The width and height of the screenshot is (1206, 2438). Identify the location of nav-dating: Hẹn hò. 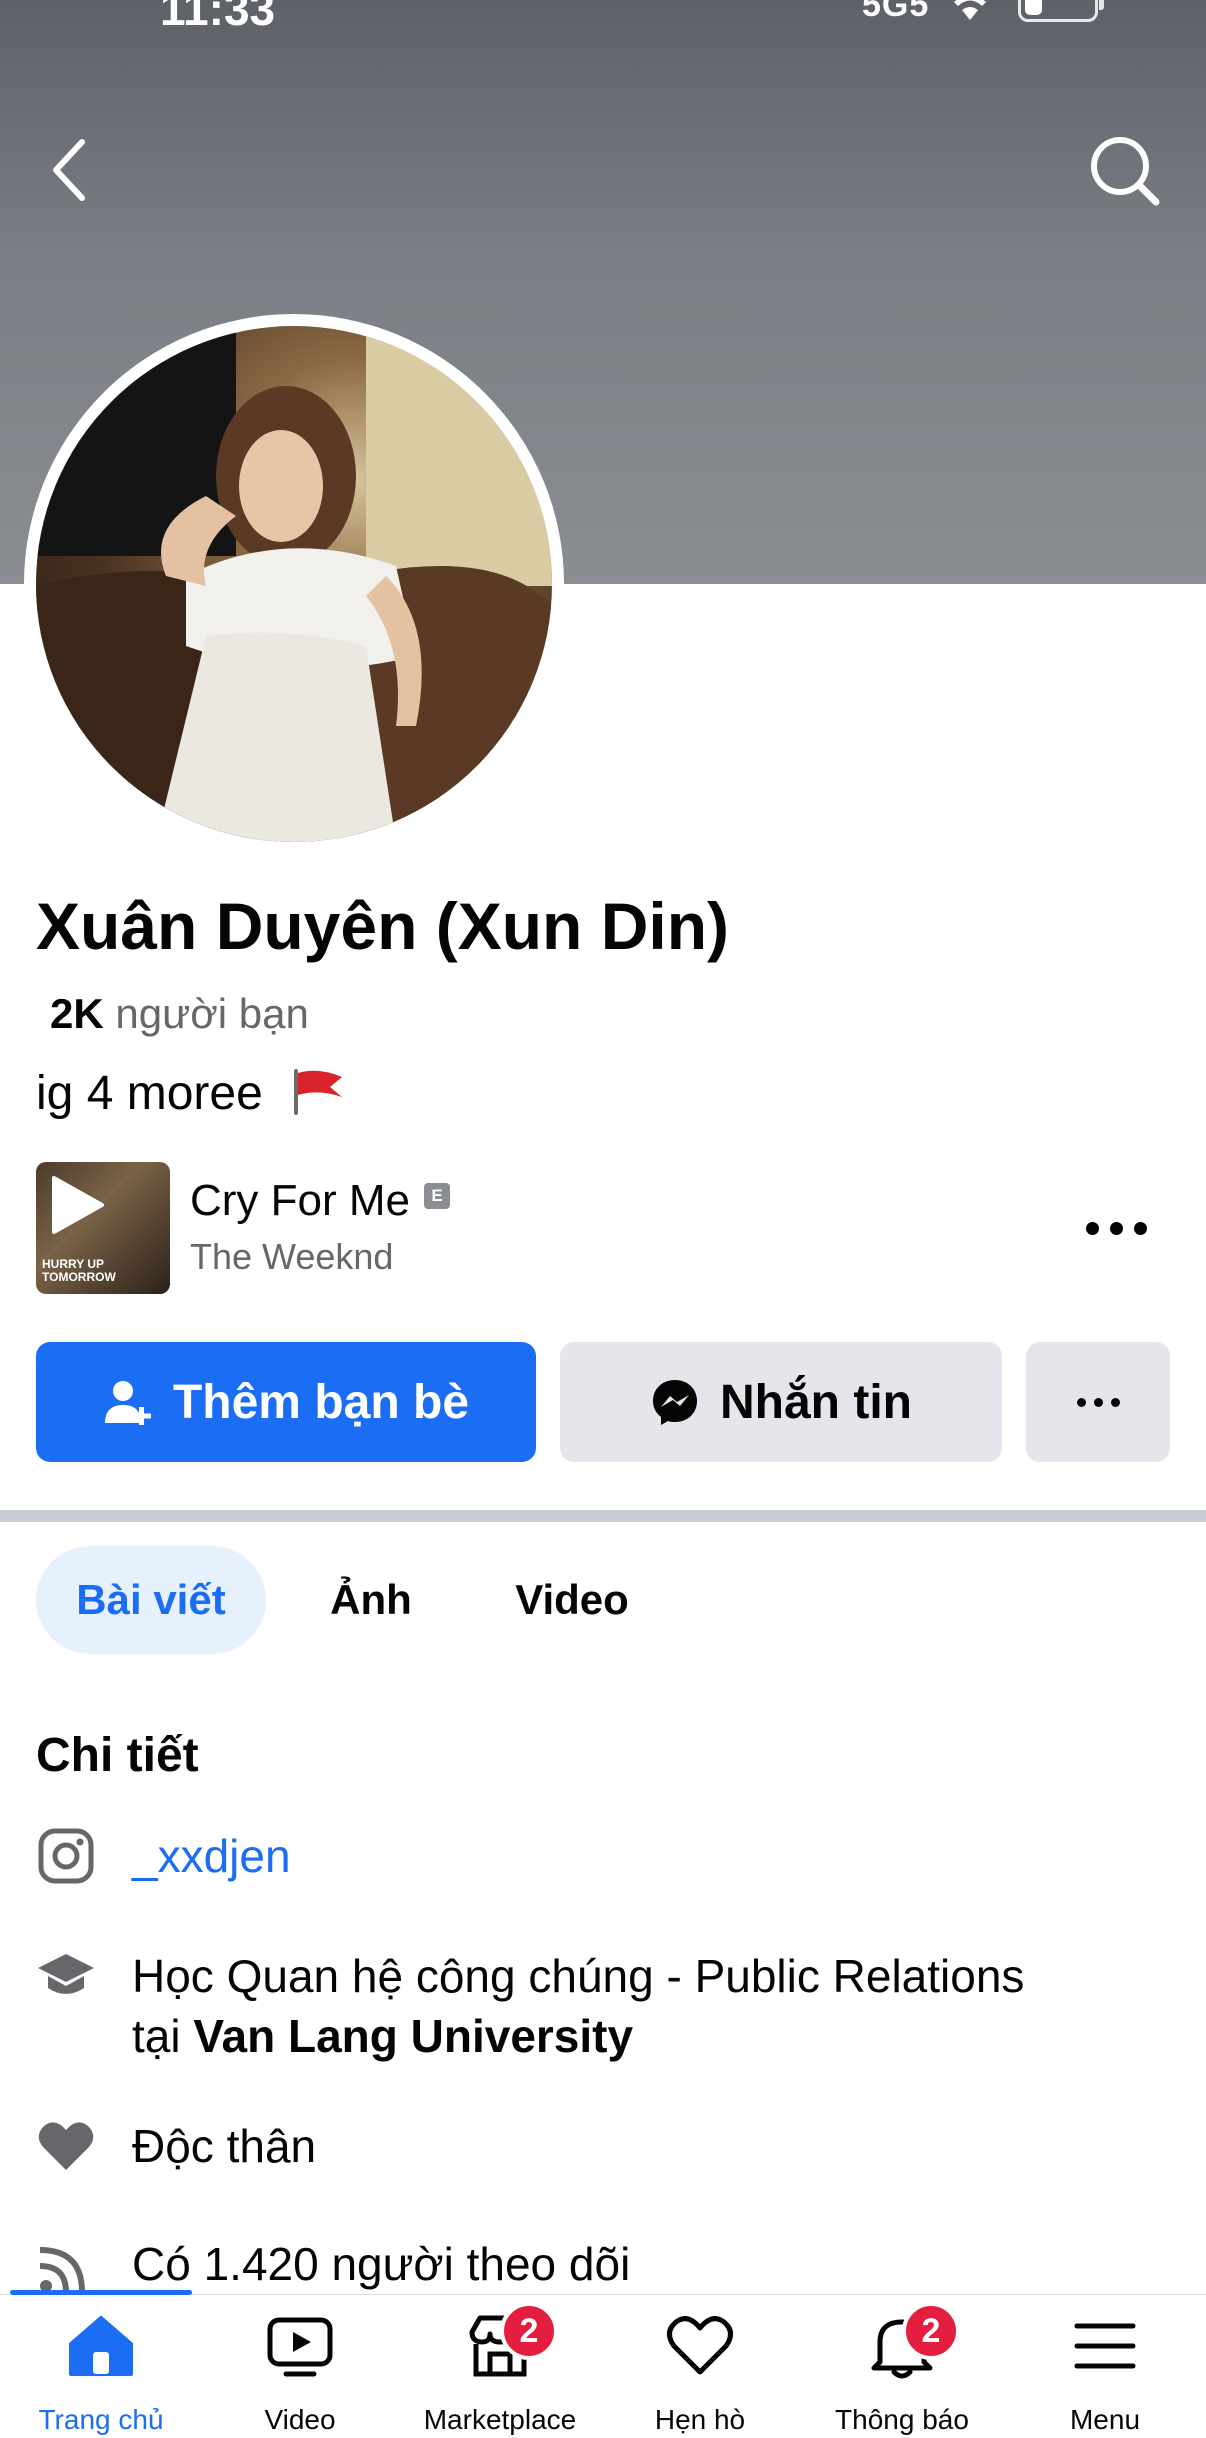
(700, 2374).